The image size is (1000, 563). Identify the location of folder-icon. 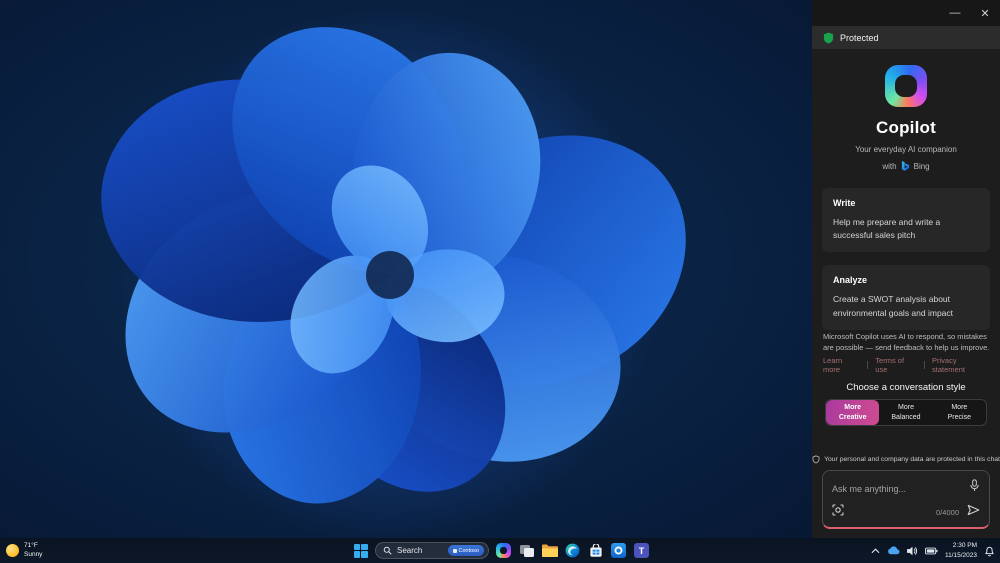
(549, 550).